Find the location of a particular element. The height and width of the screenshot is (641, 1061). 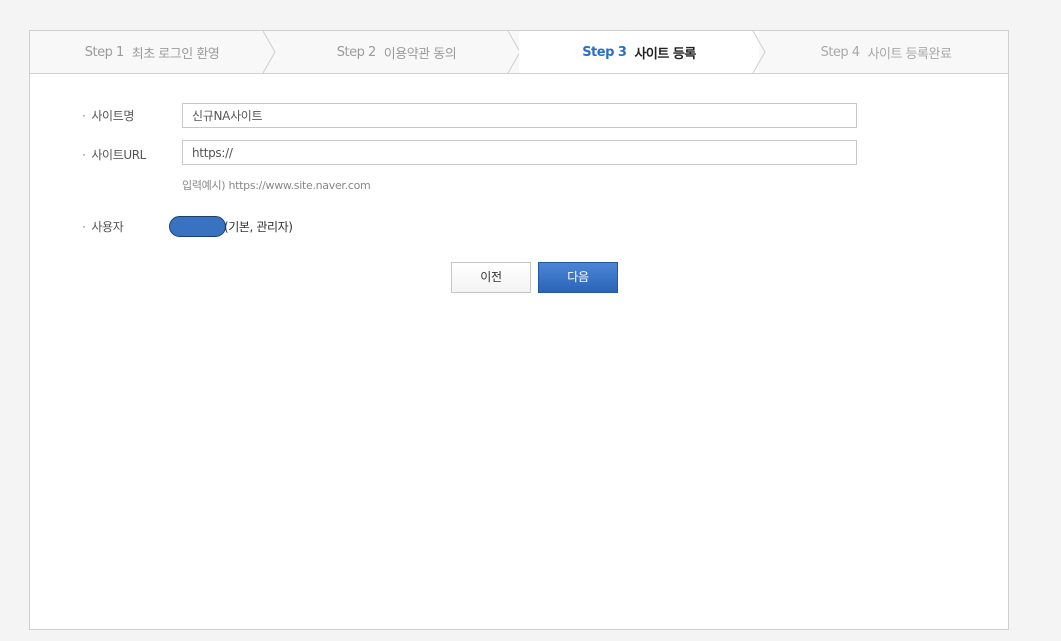

step-1: Step 1 최초 로그인 환영 is located at coordinates (152, 52).